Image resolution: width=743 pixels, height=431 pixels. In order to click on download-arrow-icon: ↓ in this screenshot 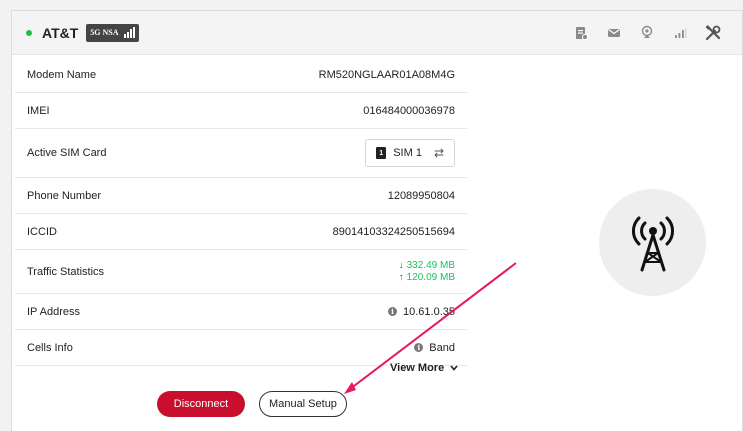, I will do `click(401, 265)`.